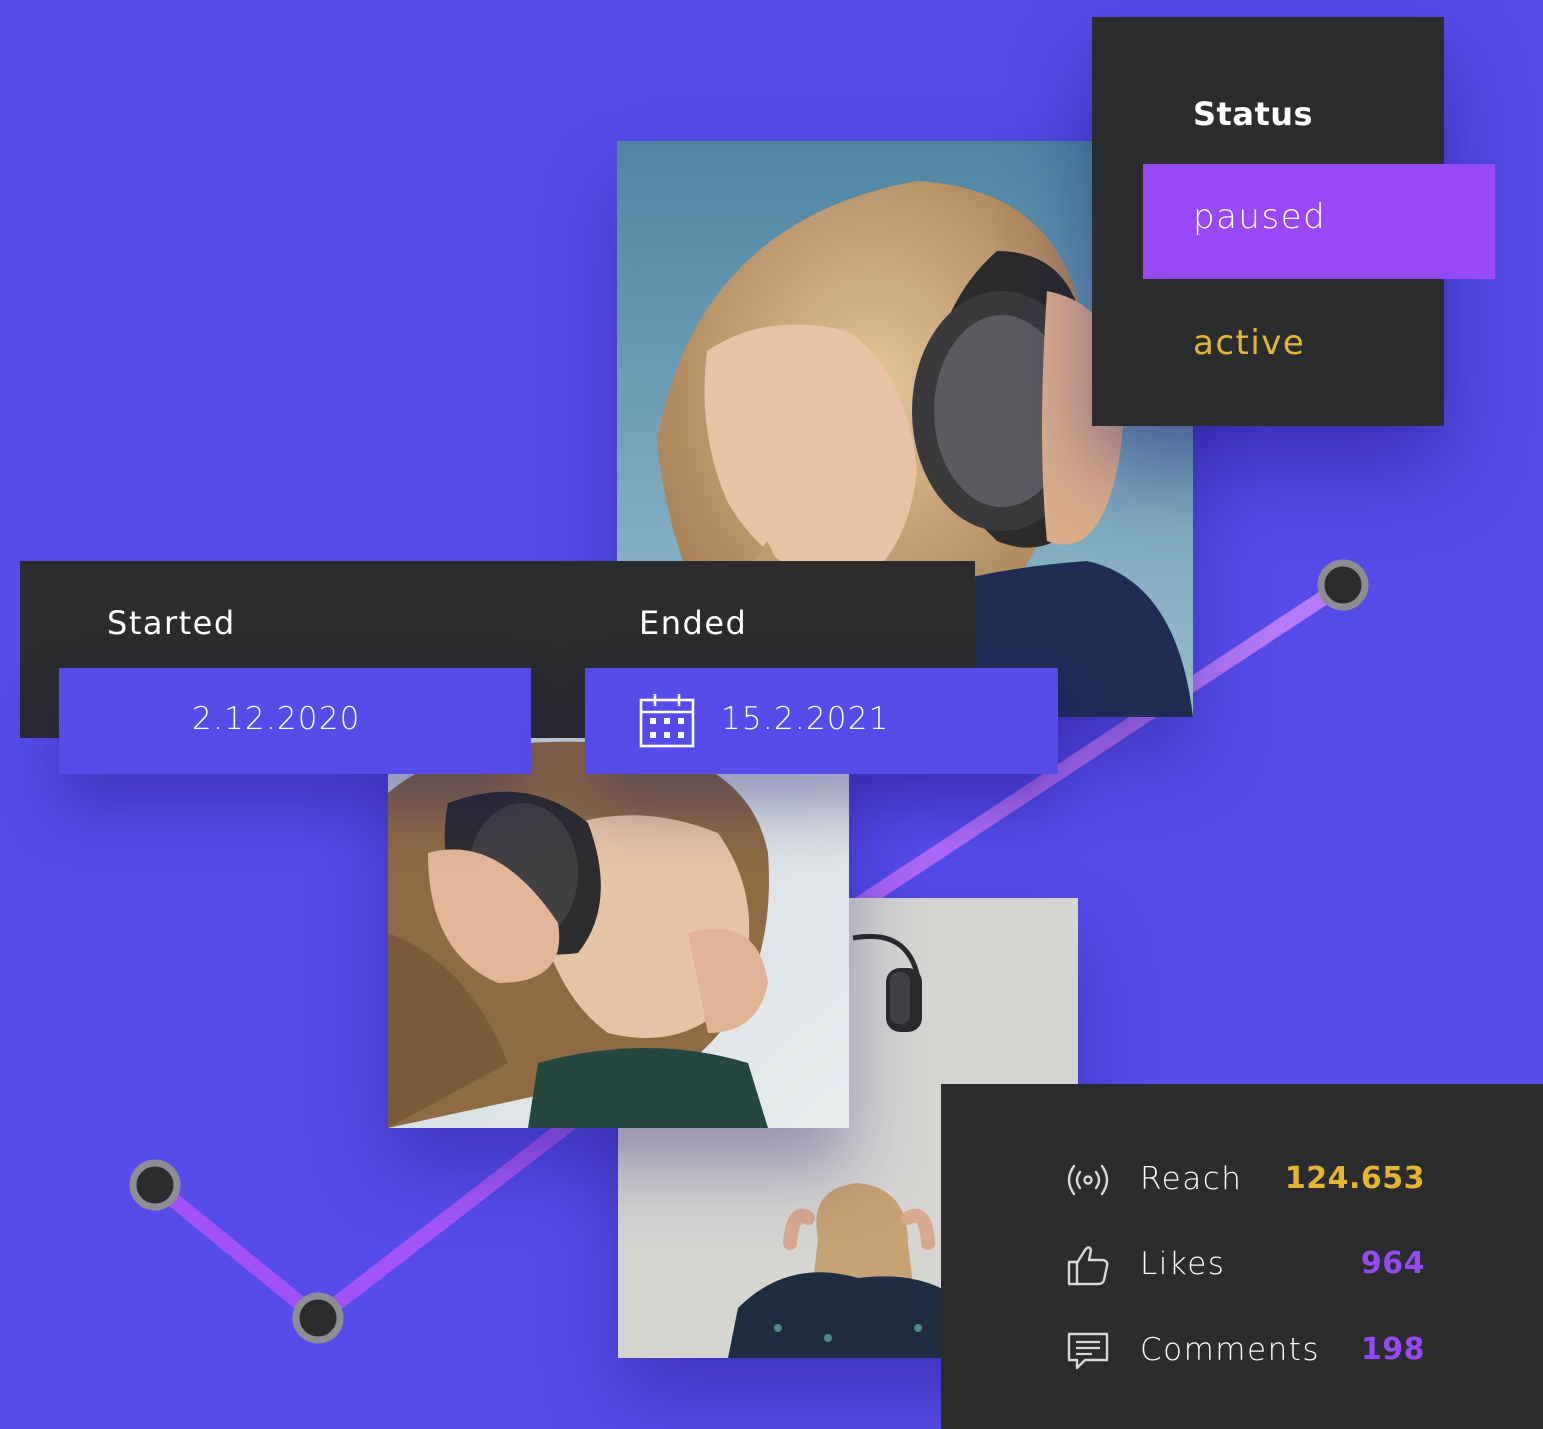 The image size is (1543, 1429). What do you see at coordinates (1088, 1266) in the screenshot?
I see `thumbs-up-icon` at bounding box center [1088, 1266].